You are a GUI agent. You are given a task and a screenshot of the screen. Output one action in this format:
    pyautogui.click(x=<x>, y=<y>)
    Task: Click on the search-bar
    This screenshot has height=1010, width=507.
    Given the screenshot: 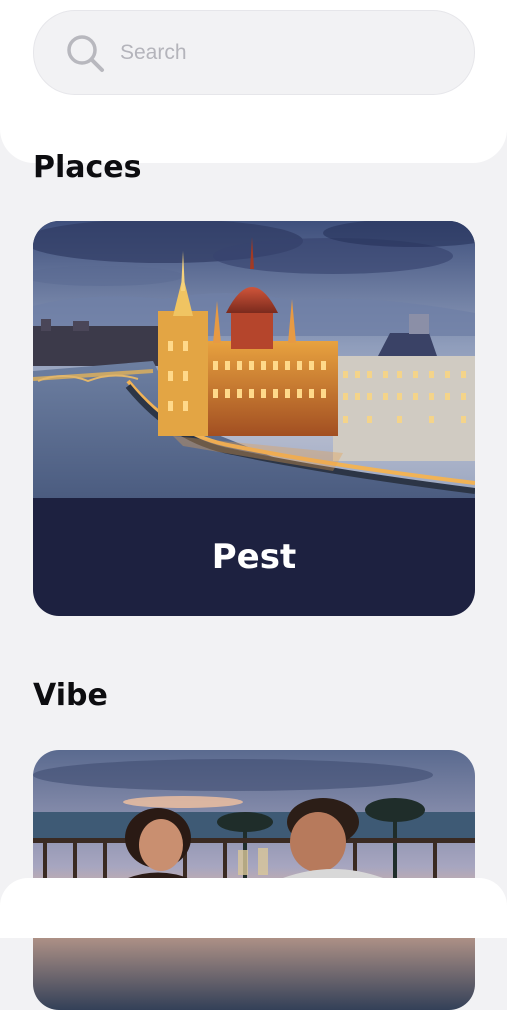 What is the action you would take?
    pyautogui.click(x=254, y=52)
    